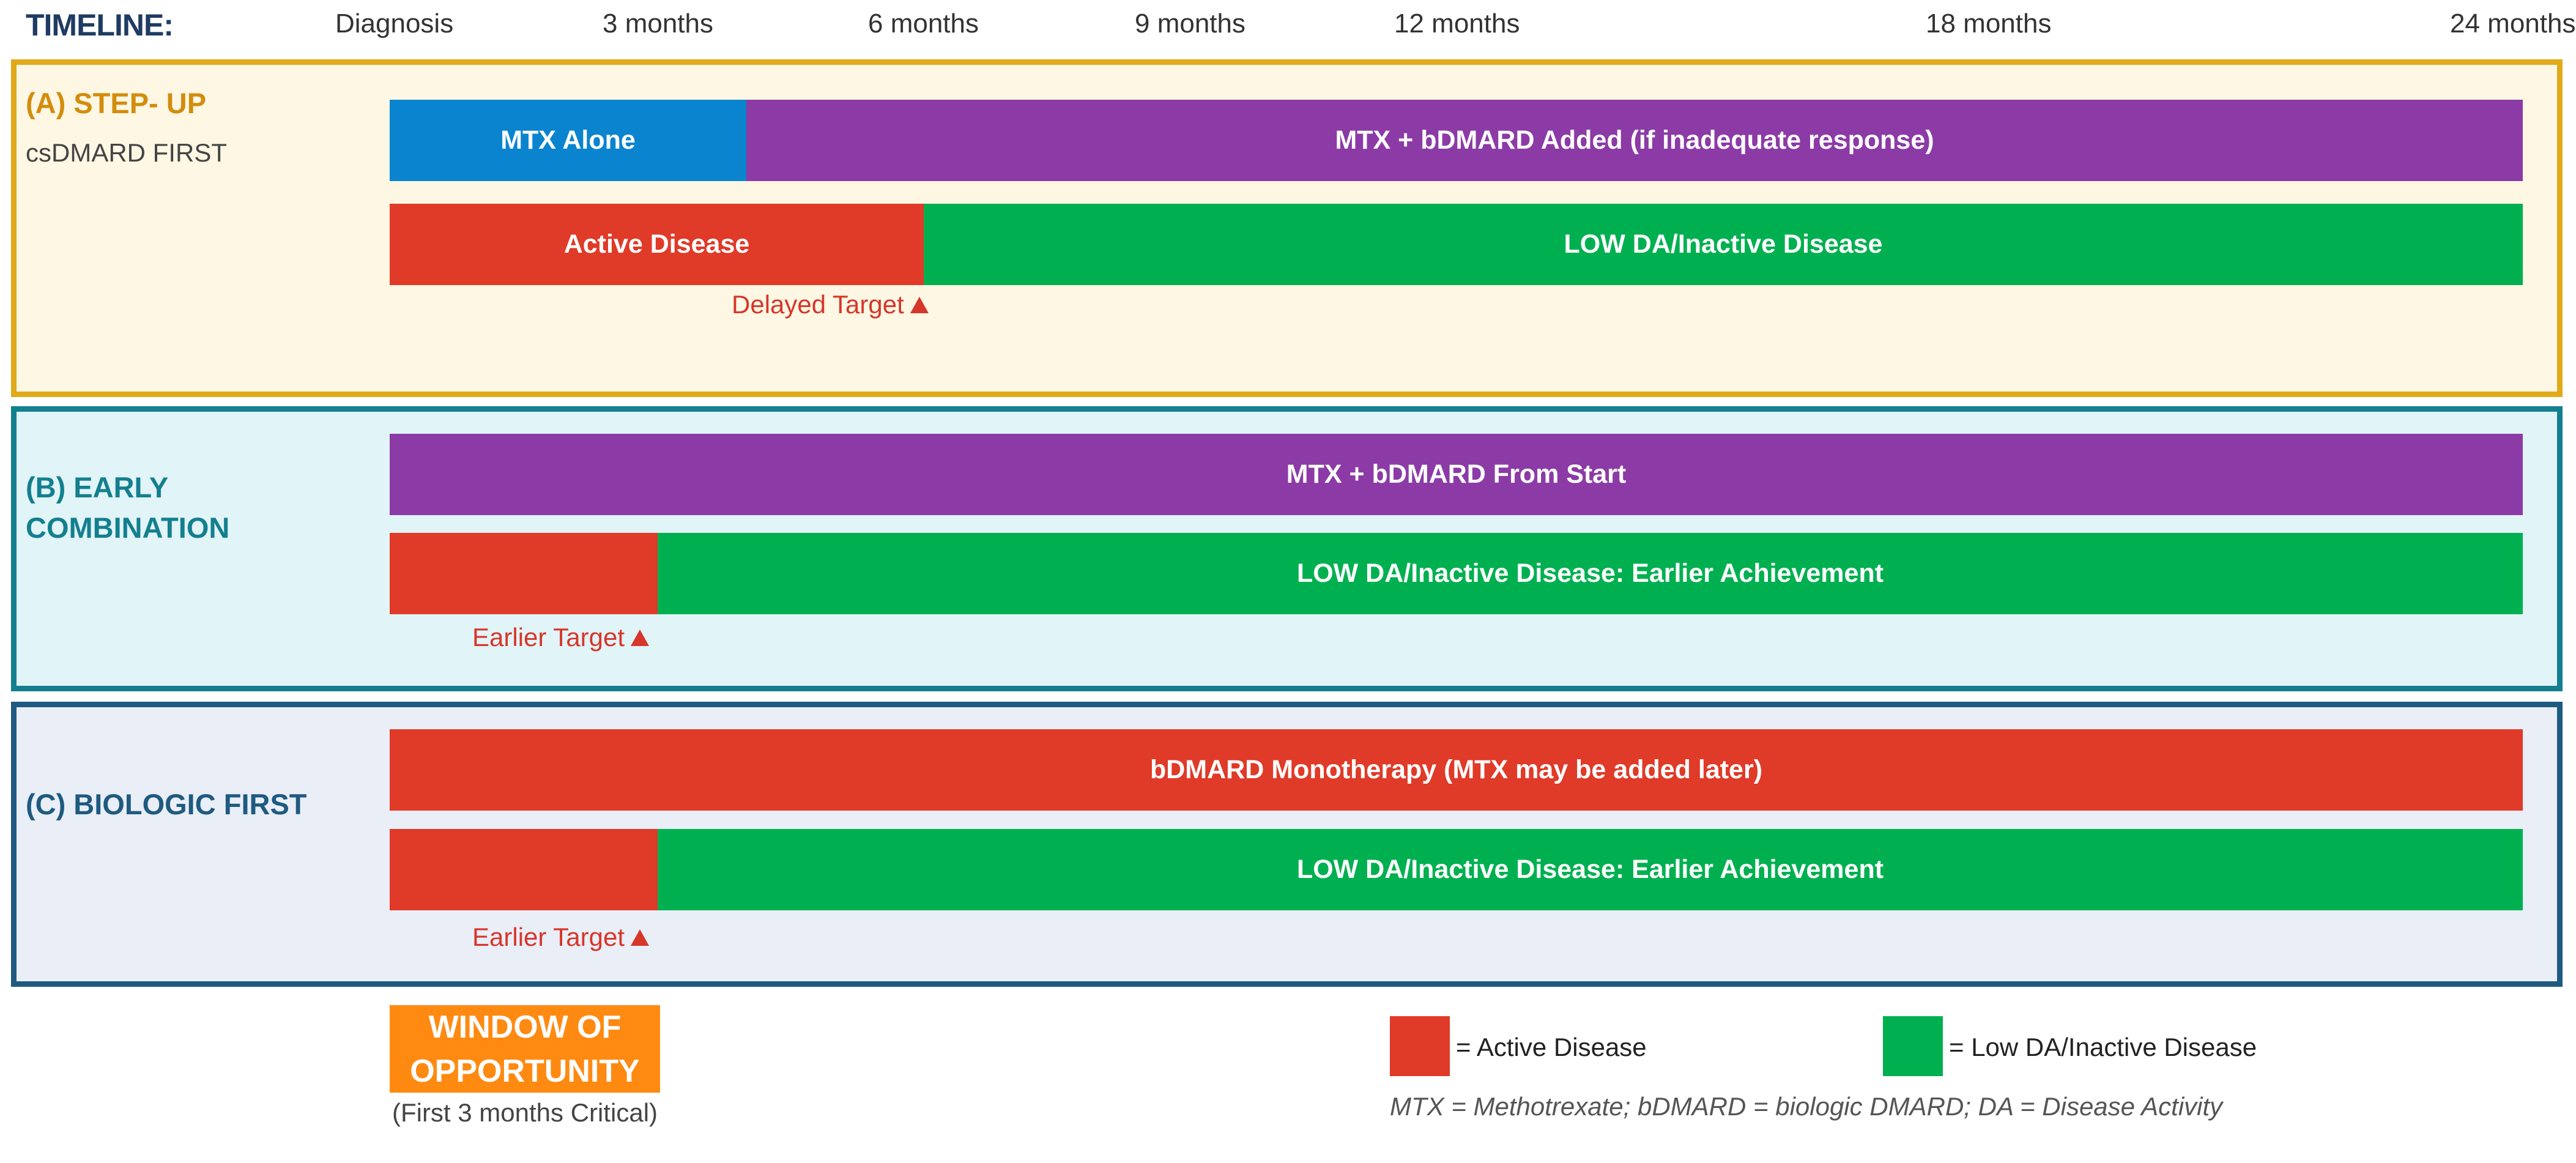 Image resolution: width=2576 pixels, height=1163 pixels. I want to click on timeline-title: TIMELINE:, so click(100, 25).